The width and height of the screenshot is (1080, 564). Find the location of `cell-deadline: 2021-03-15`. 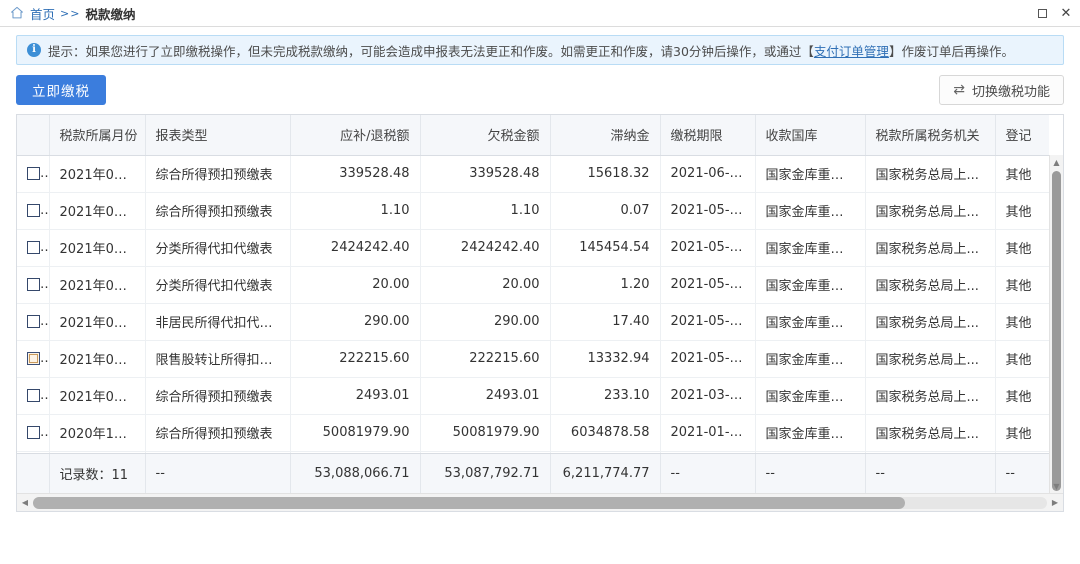

cell-deadline: 2021-03-15 is located at coordinates (708, 396).